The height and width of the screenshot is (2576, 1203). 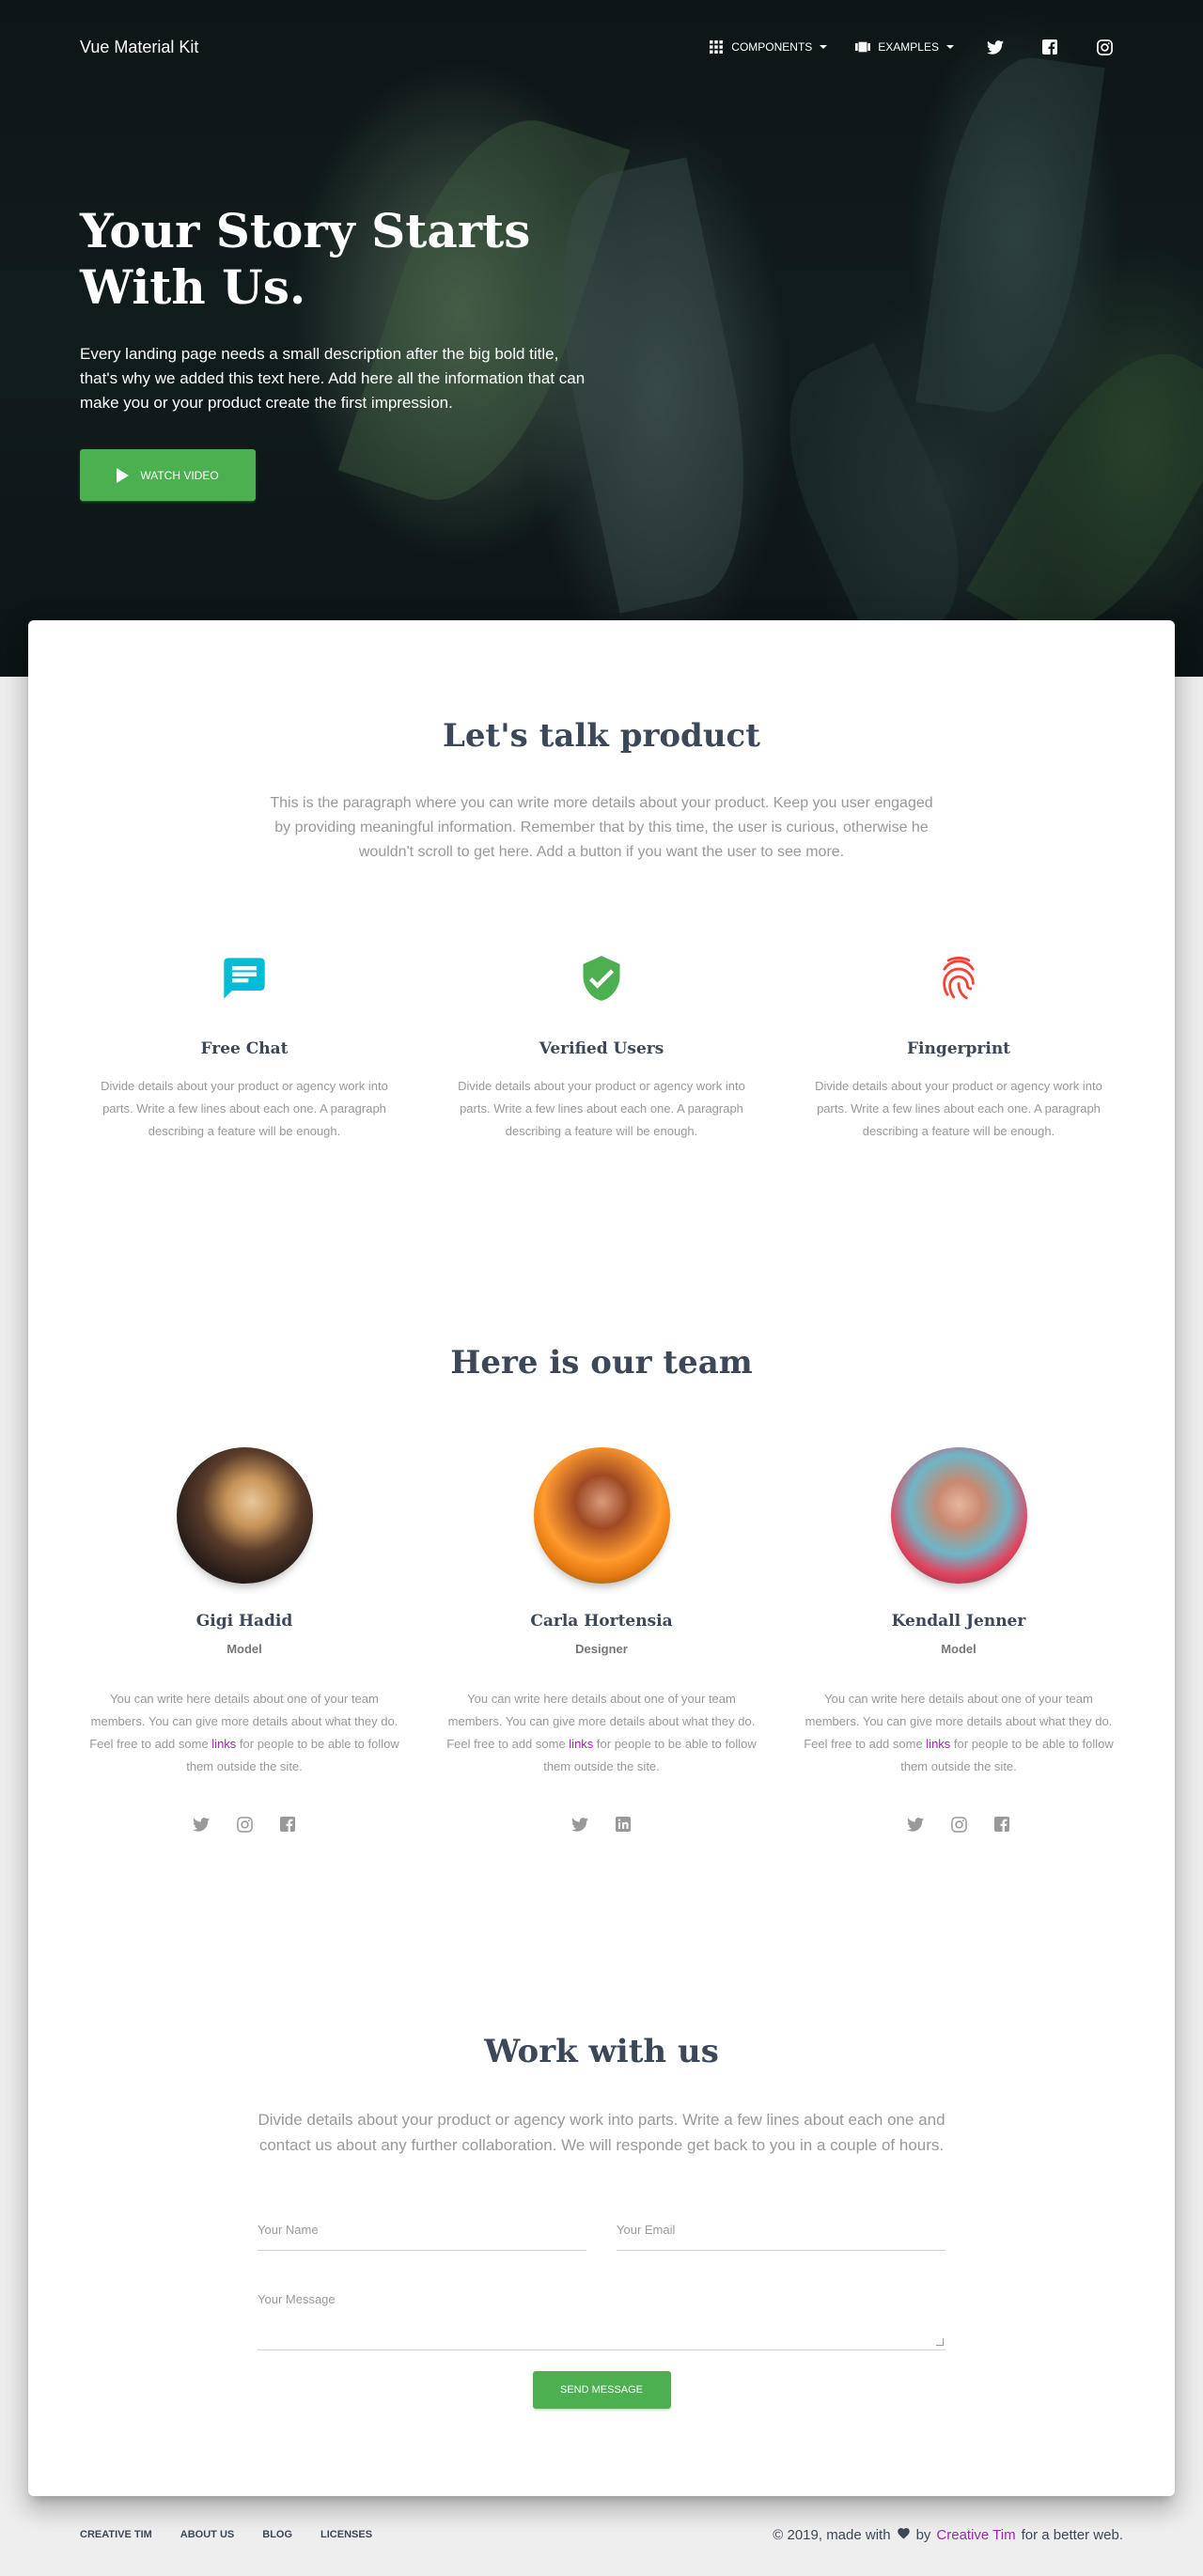 I want to click on message-placeholder: Your Message, so click(x=297, y=2299).